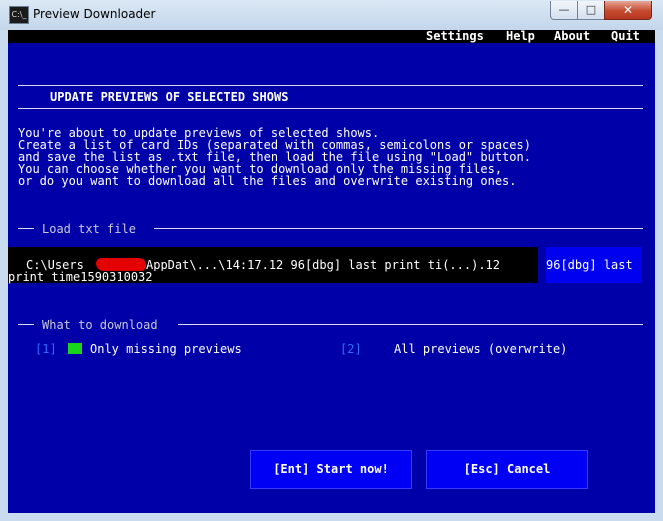 The height and width of the screenshot is (521, 663). What do you see at coordinates (507, 469) in the screenshot?
I see `cancel-button: [Esc] Cancel` at bounding box center [507, 469].